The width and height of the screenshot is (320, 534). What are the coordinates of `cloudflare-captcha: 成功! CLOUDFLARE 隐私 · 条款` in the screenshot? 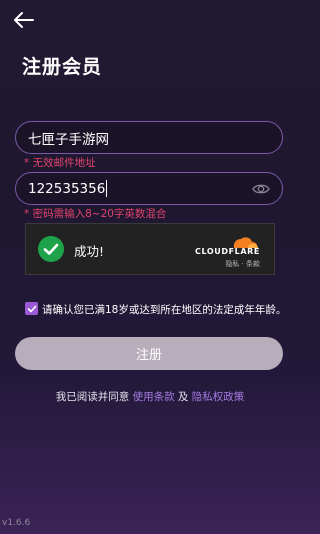 It's located at (150, 249).